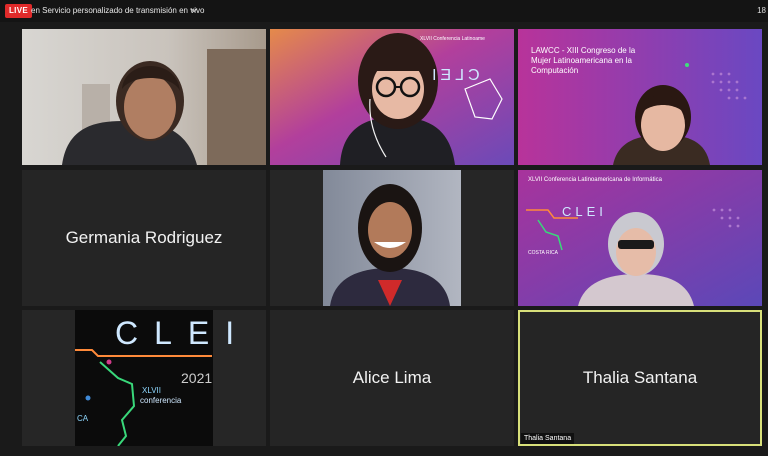 The width and height of the screenshot is (768, 456). Describe the element at coordinates (144, 378) in the screenshot. I see `video-tile-clei-logo: CLEI 2021 XLVII conferencia CA` at that location.